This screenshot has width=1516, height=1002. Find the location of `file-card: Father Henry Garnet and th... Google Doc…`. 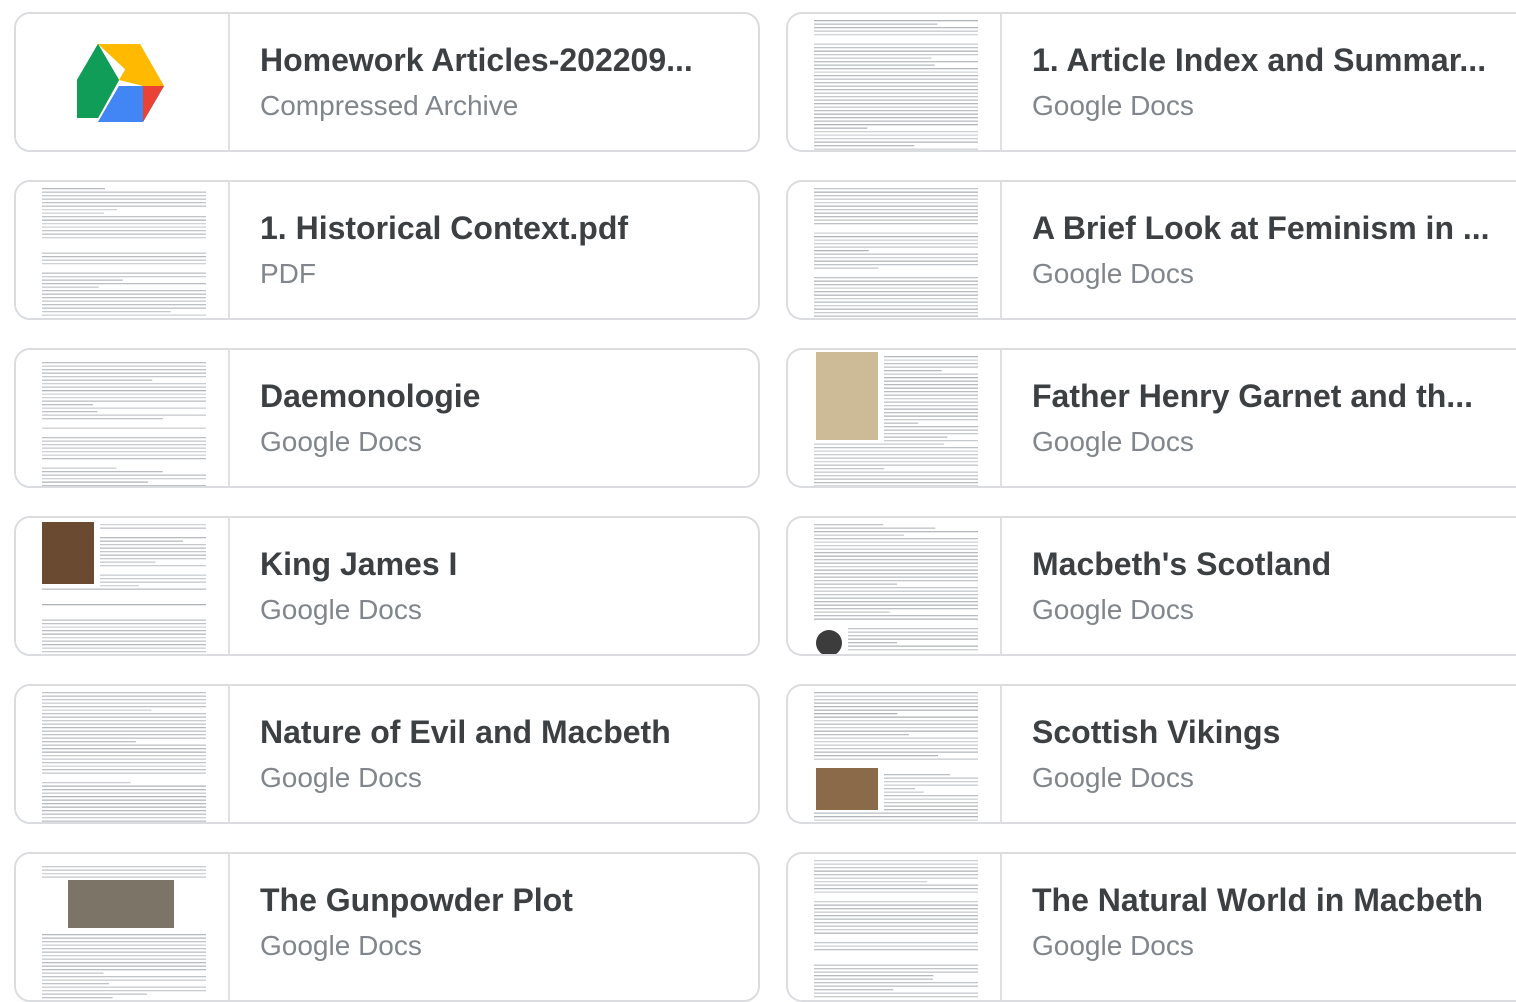

file-card: Father Henry Garnet and th... Google Doc… is located at coordinates (1151, 418).